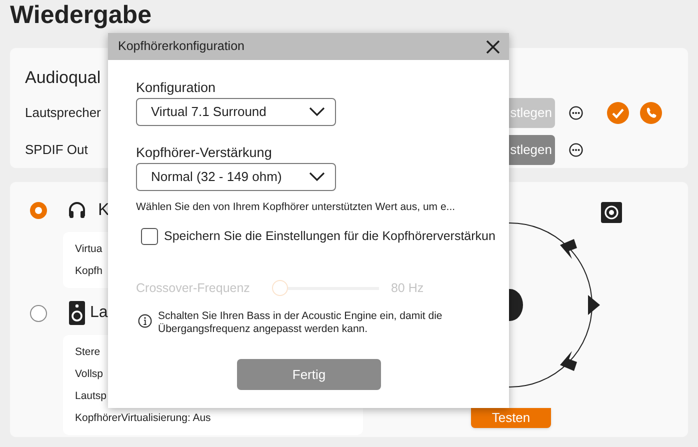 The width and height of the screenshot is (698, 447). I want to click on detail-text: Stere, so click(87, 352).